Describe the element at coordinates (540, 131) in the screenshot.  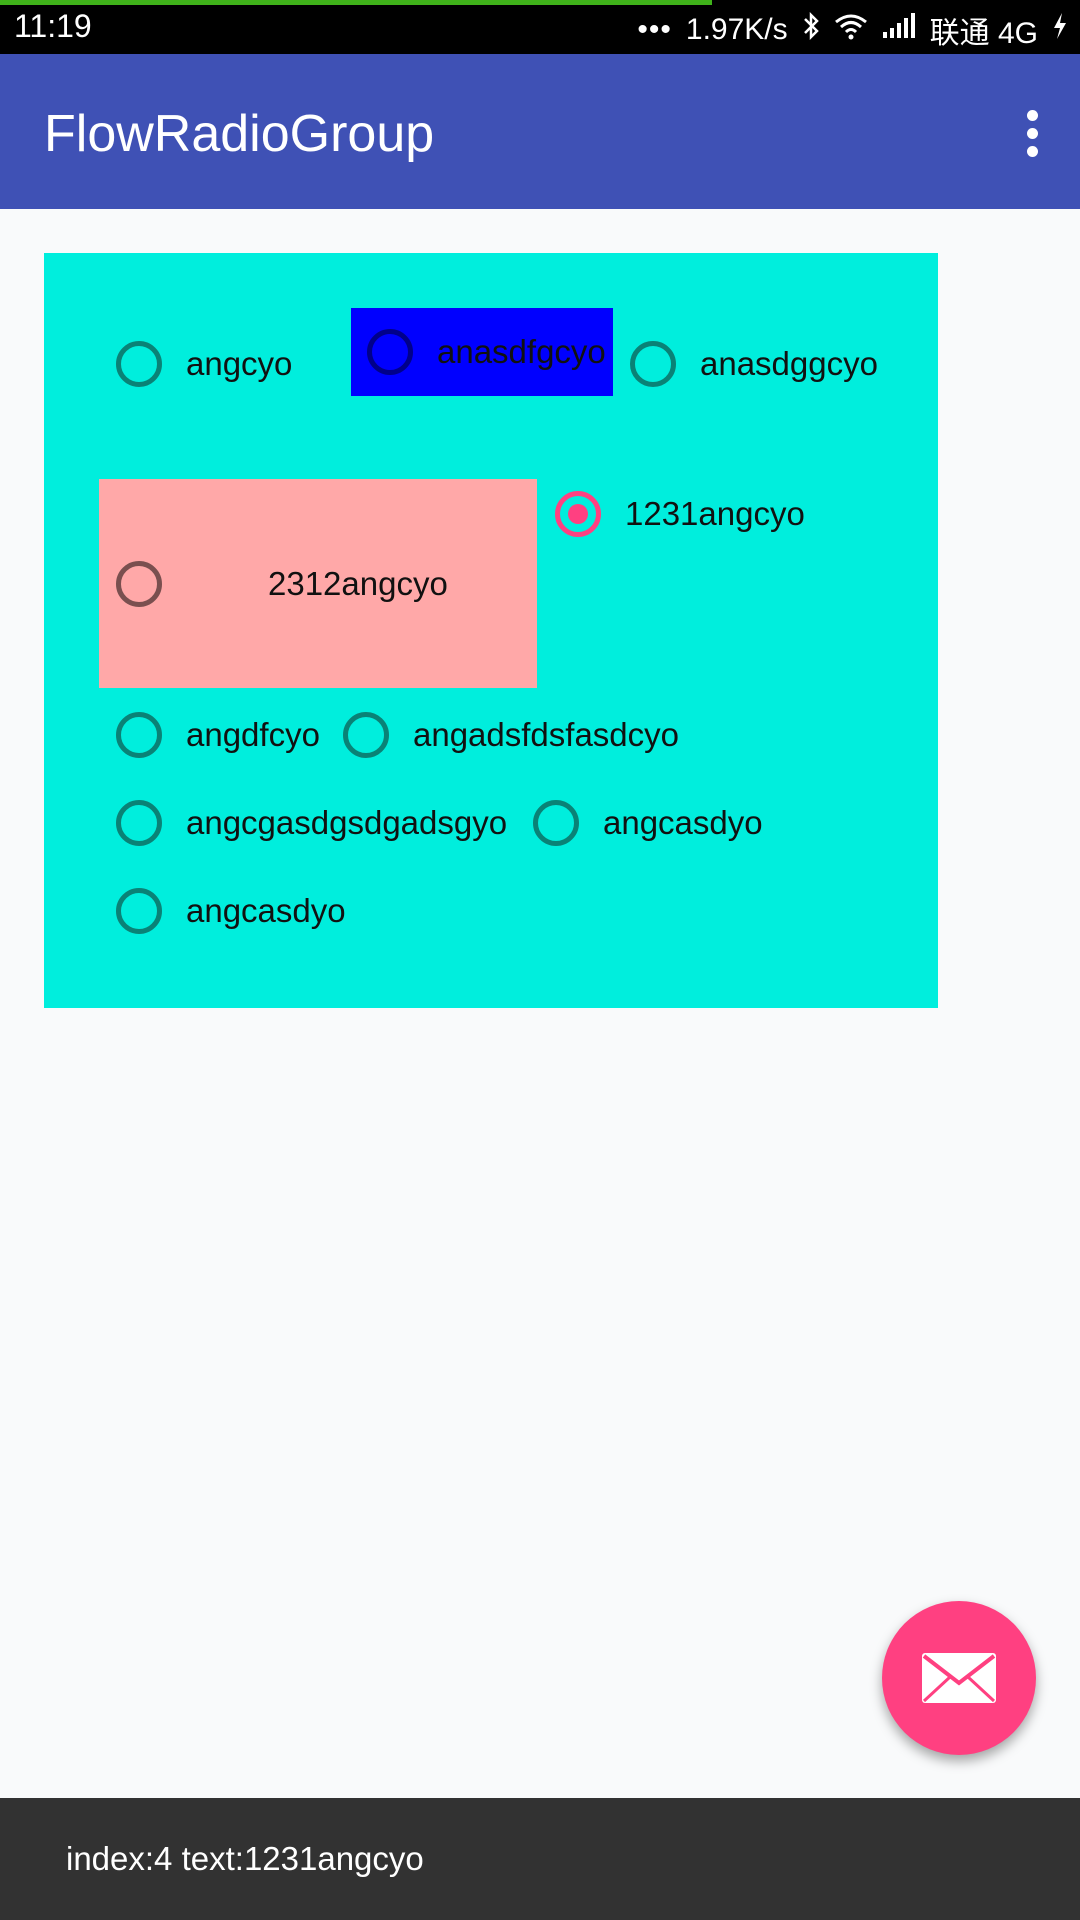
I see `app-bar: FlowRadioGroup` at that location.